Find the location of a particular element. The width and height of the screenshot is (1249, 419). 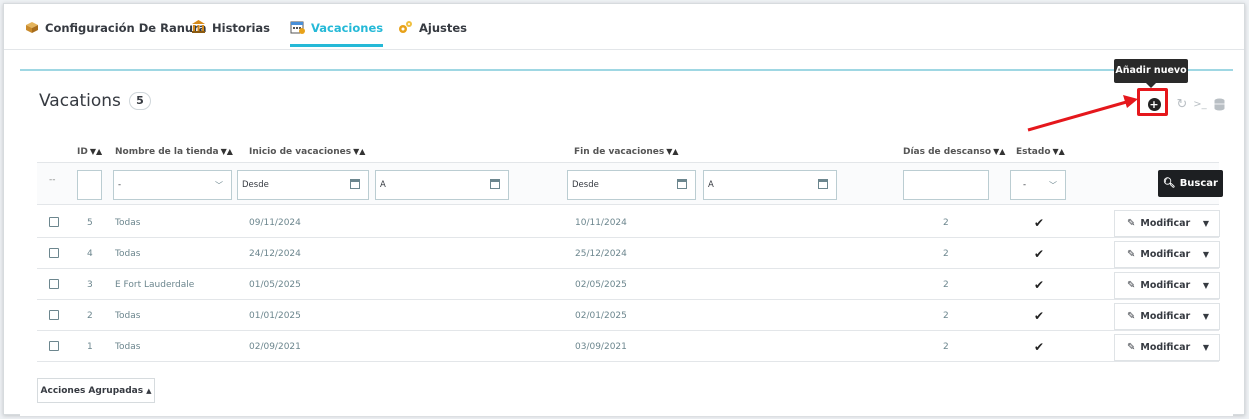

caret-up-icon: ▲ is located at coordinates (149, 390).